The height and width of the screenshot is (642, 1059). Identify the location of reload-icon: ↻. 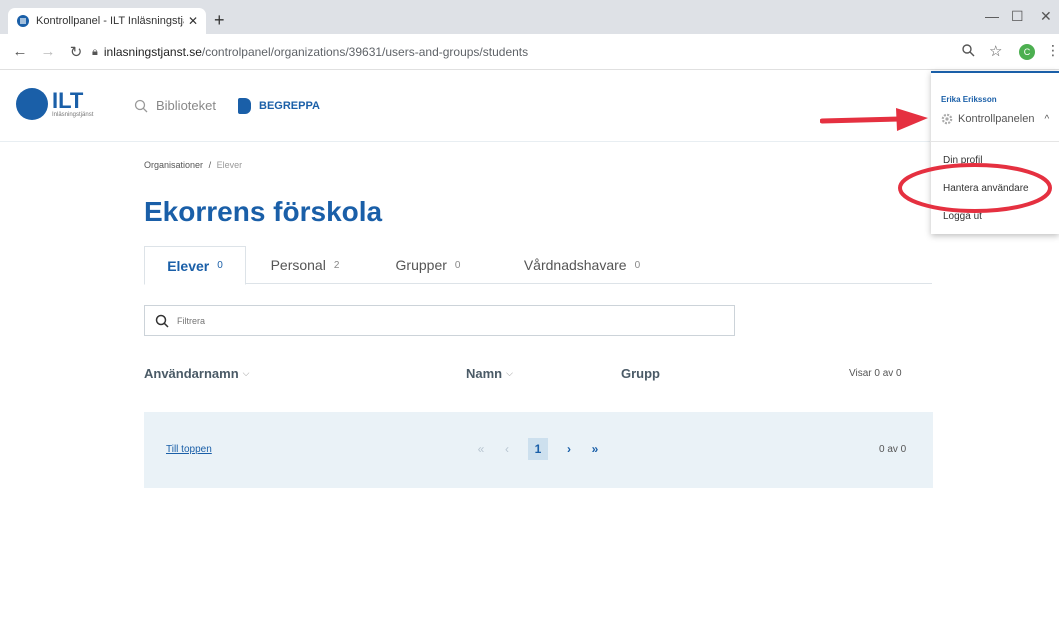
(76, 52).